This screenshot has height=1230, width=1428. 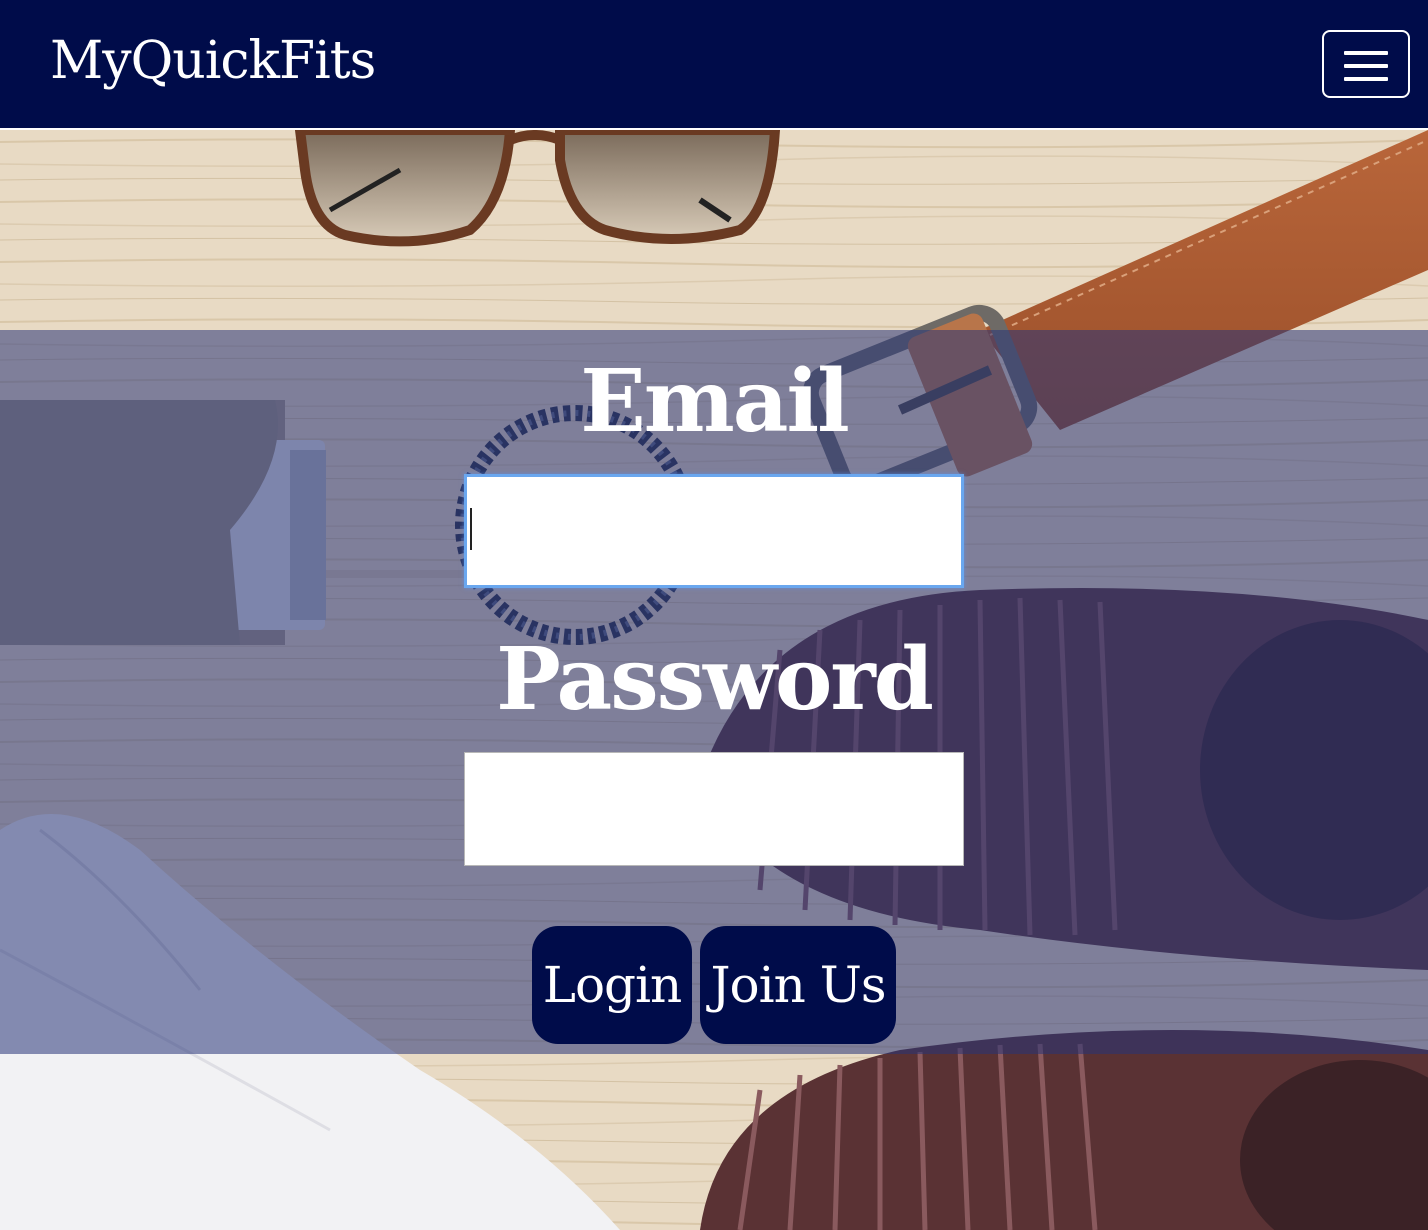 What do you see at coordinates (714, 65) in the screenshot?
I see `top-navbar: MyQuickFits` at bounding box center [714, 65].